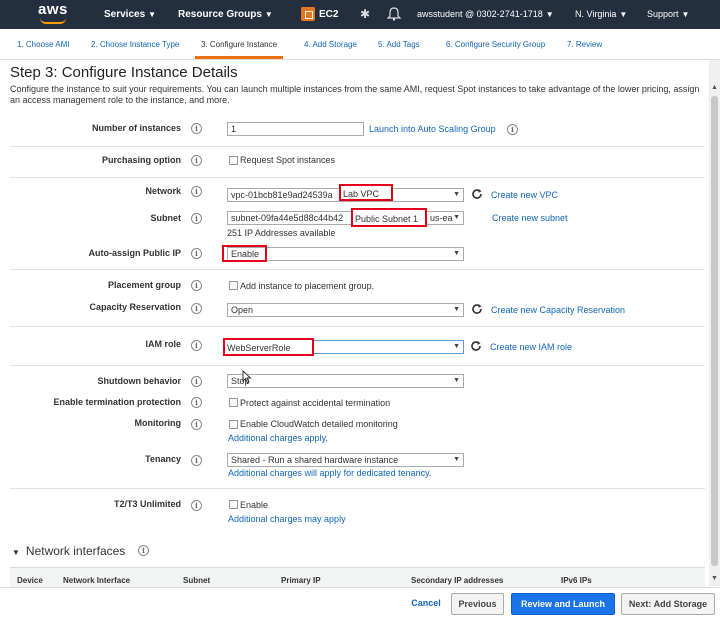 The image size is (720, 621). What do you see at coordinates (75, 551) in the screenshot?
I see `network-interfaces-title: Network interfaces` at bounding box center [75, 551].